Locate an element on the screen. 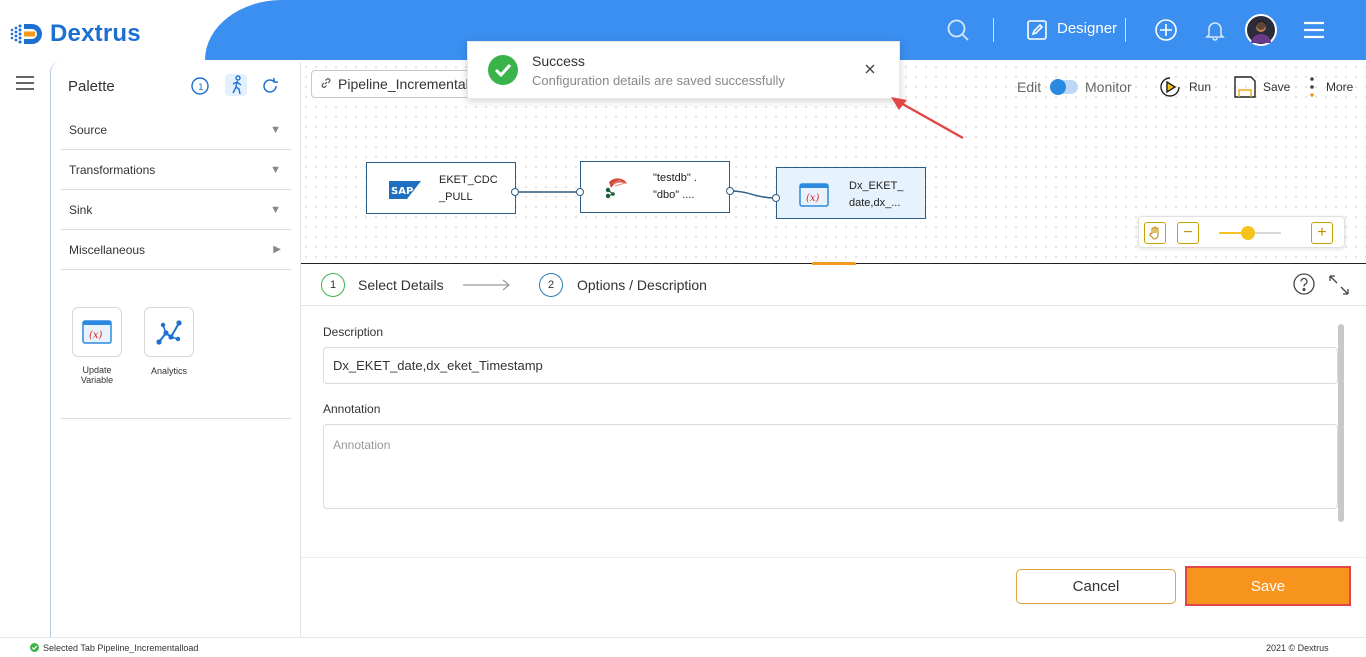 This screenshot has width=1366, height=657. pan-hand-icon is located at coordinates (1155, 233).